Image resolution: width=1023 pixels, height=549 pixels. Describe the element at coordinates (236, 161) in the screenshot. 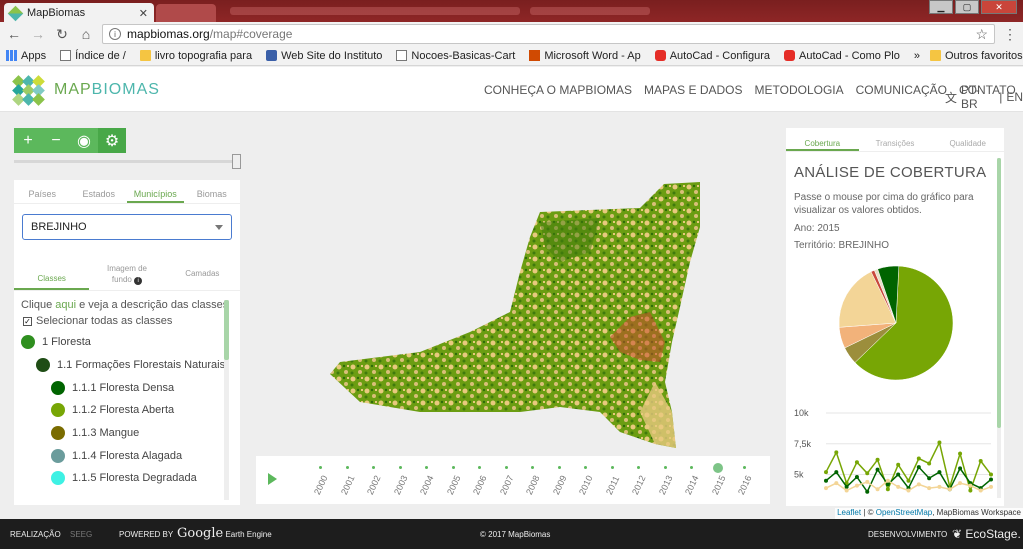

I see `opacity-slider-handle` at that location.